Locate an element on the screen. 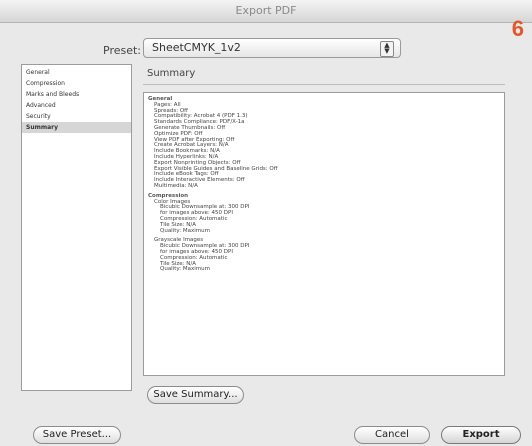 The height and width of the screenshot is (446, 532). sidebar-item-general: General is located at coordinates (76, 72).